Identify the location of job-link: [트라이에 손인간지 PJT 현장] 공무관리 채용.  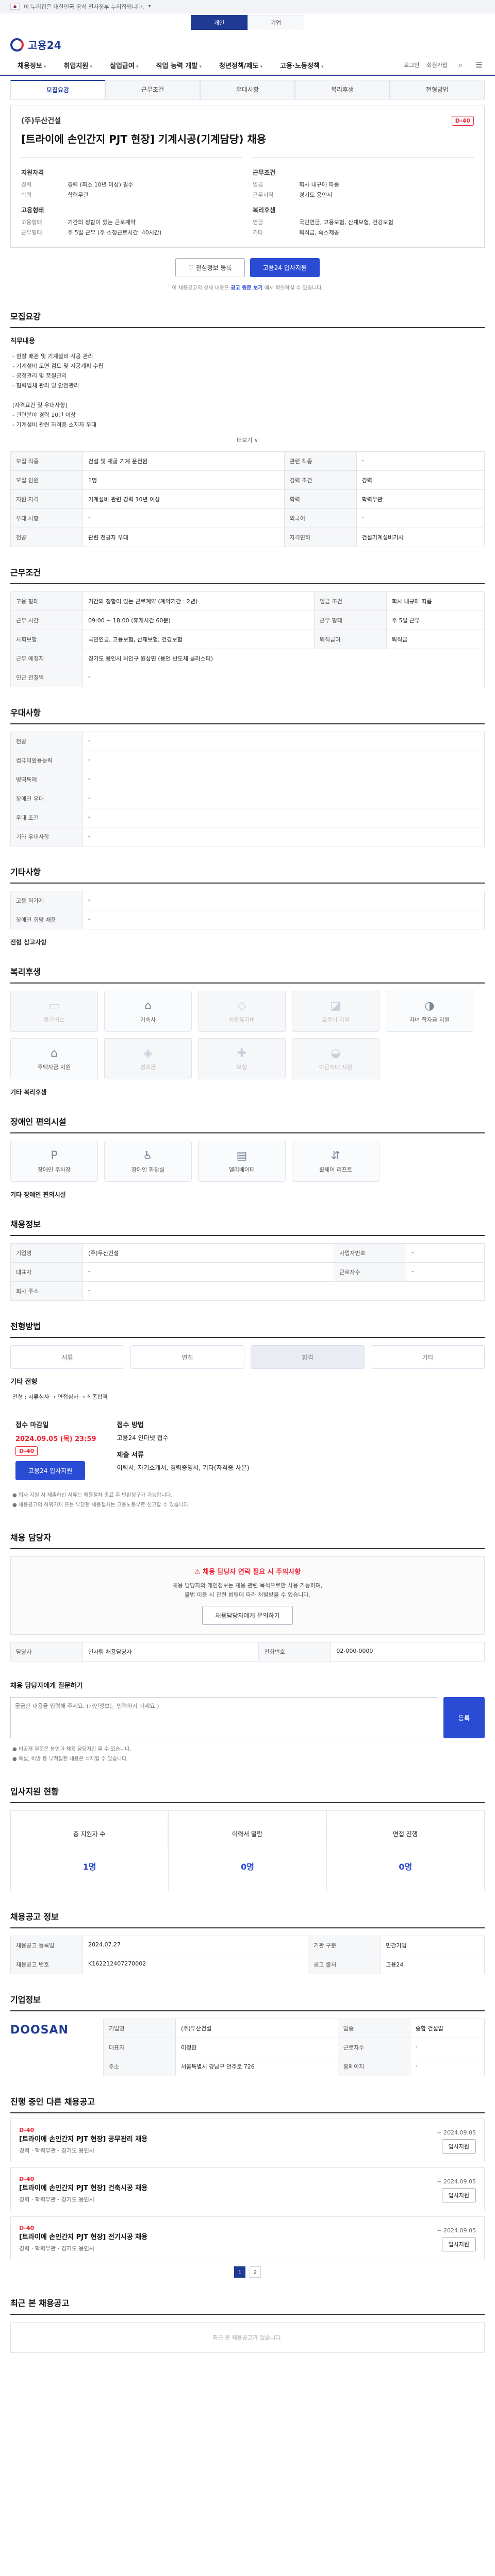
(83, 2138).